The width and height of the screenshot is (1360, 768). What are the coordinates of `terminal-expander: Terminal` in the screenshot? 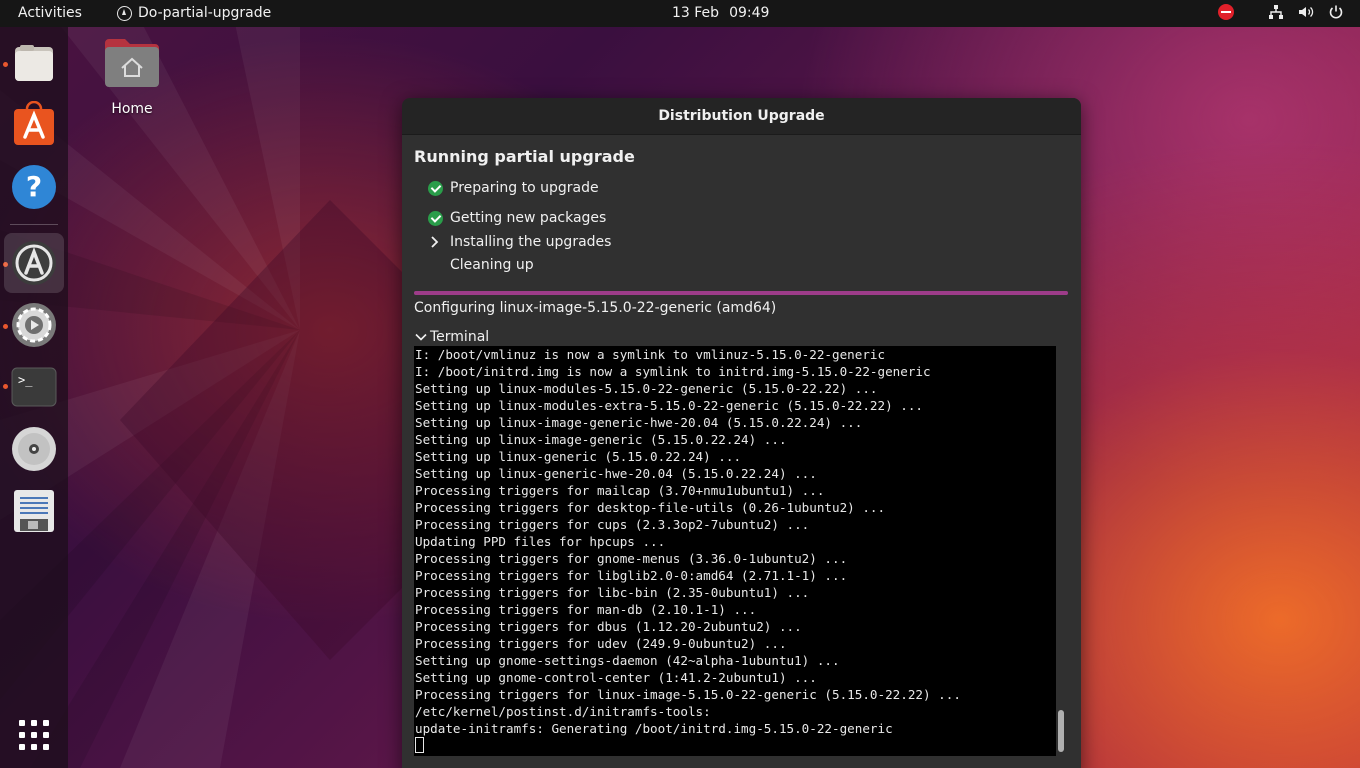 It's located at (451, 337).